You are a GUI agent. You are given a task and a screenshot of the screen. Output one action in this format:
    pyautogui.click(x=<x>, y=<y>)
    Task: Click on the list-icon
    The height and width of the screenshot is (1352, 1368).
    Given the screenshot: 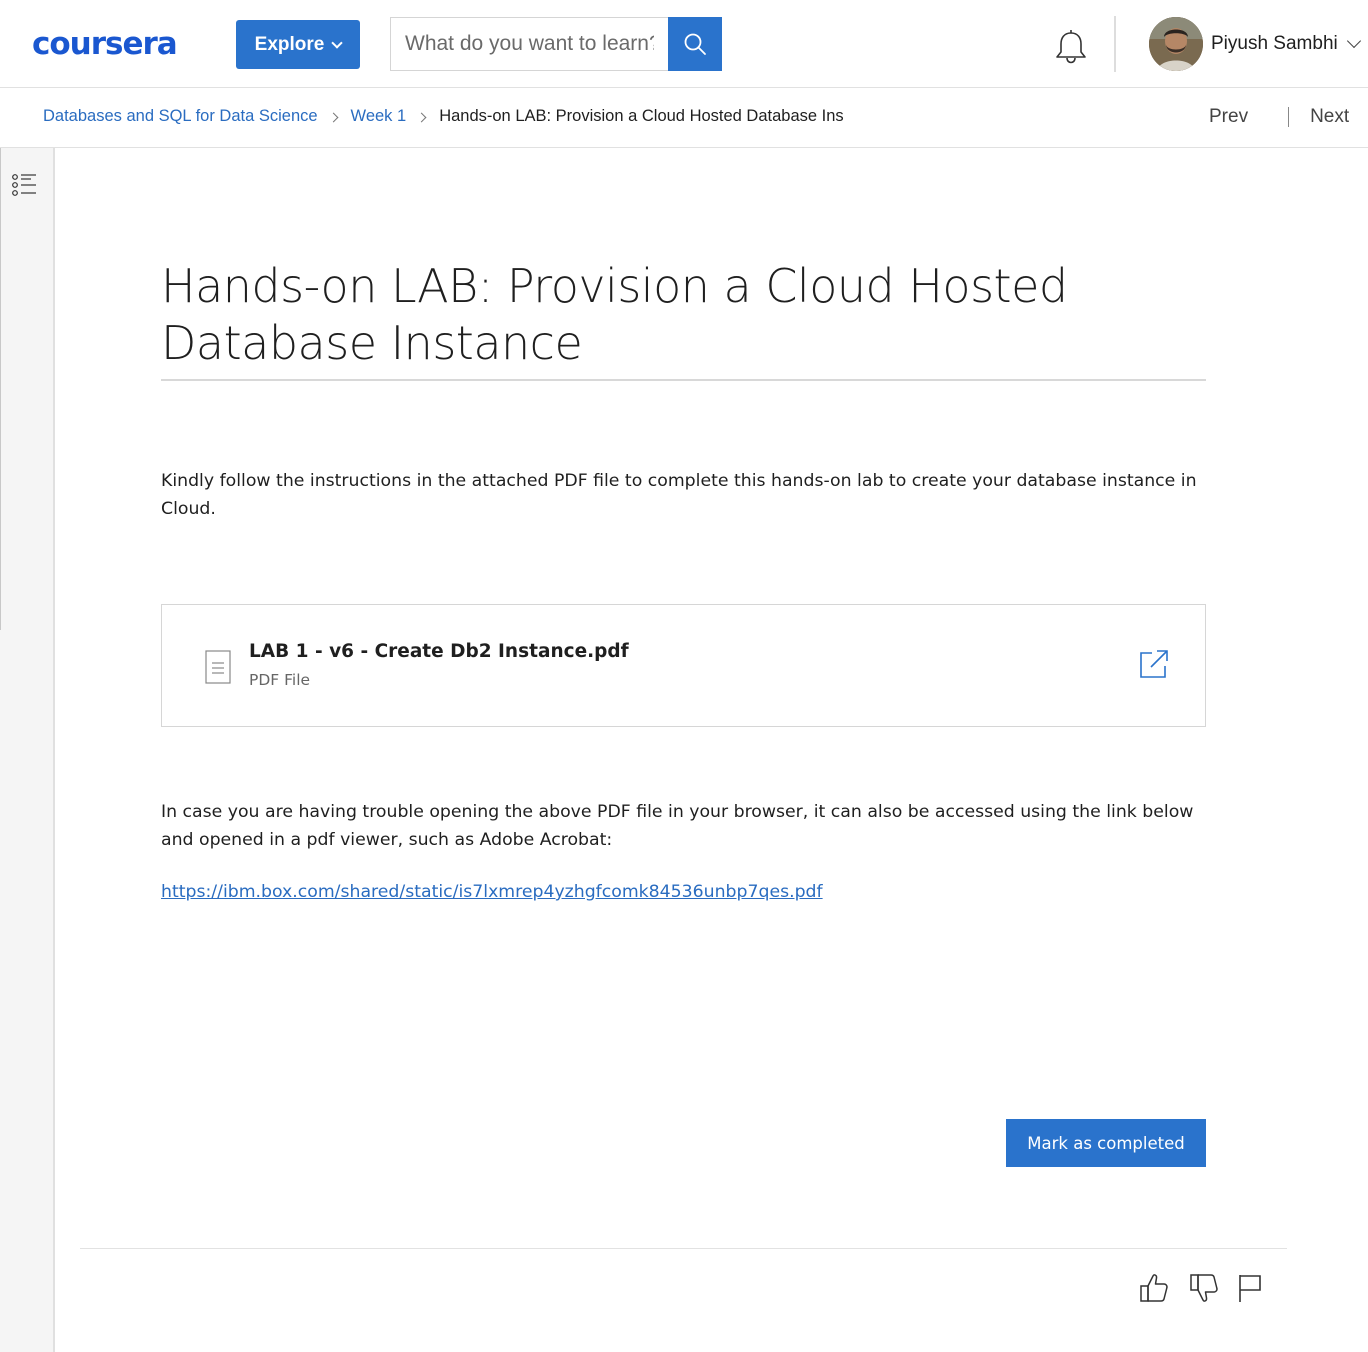 What is the action you would take?
    pyautogui.click(x=24, y=185)
    